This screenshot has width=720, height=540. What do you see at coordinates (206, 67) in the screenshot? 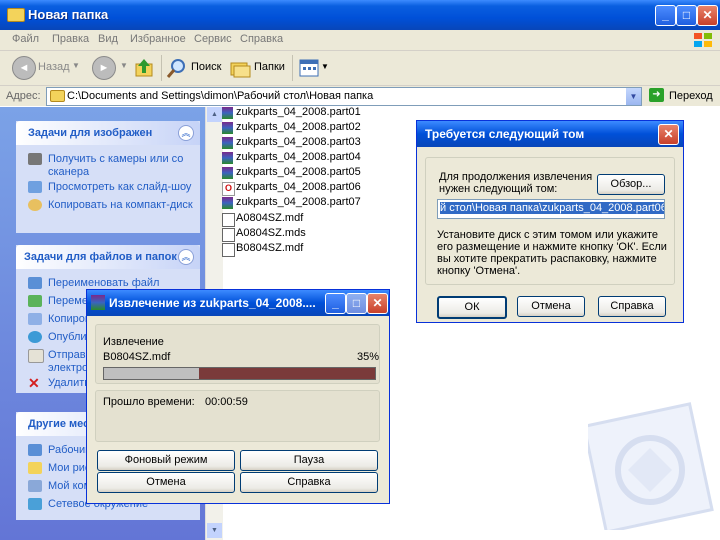
I see `search-button-label: Поиск` at bounding box center [206, 67].